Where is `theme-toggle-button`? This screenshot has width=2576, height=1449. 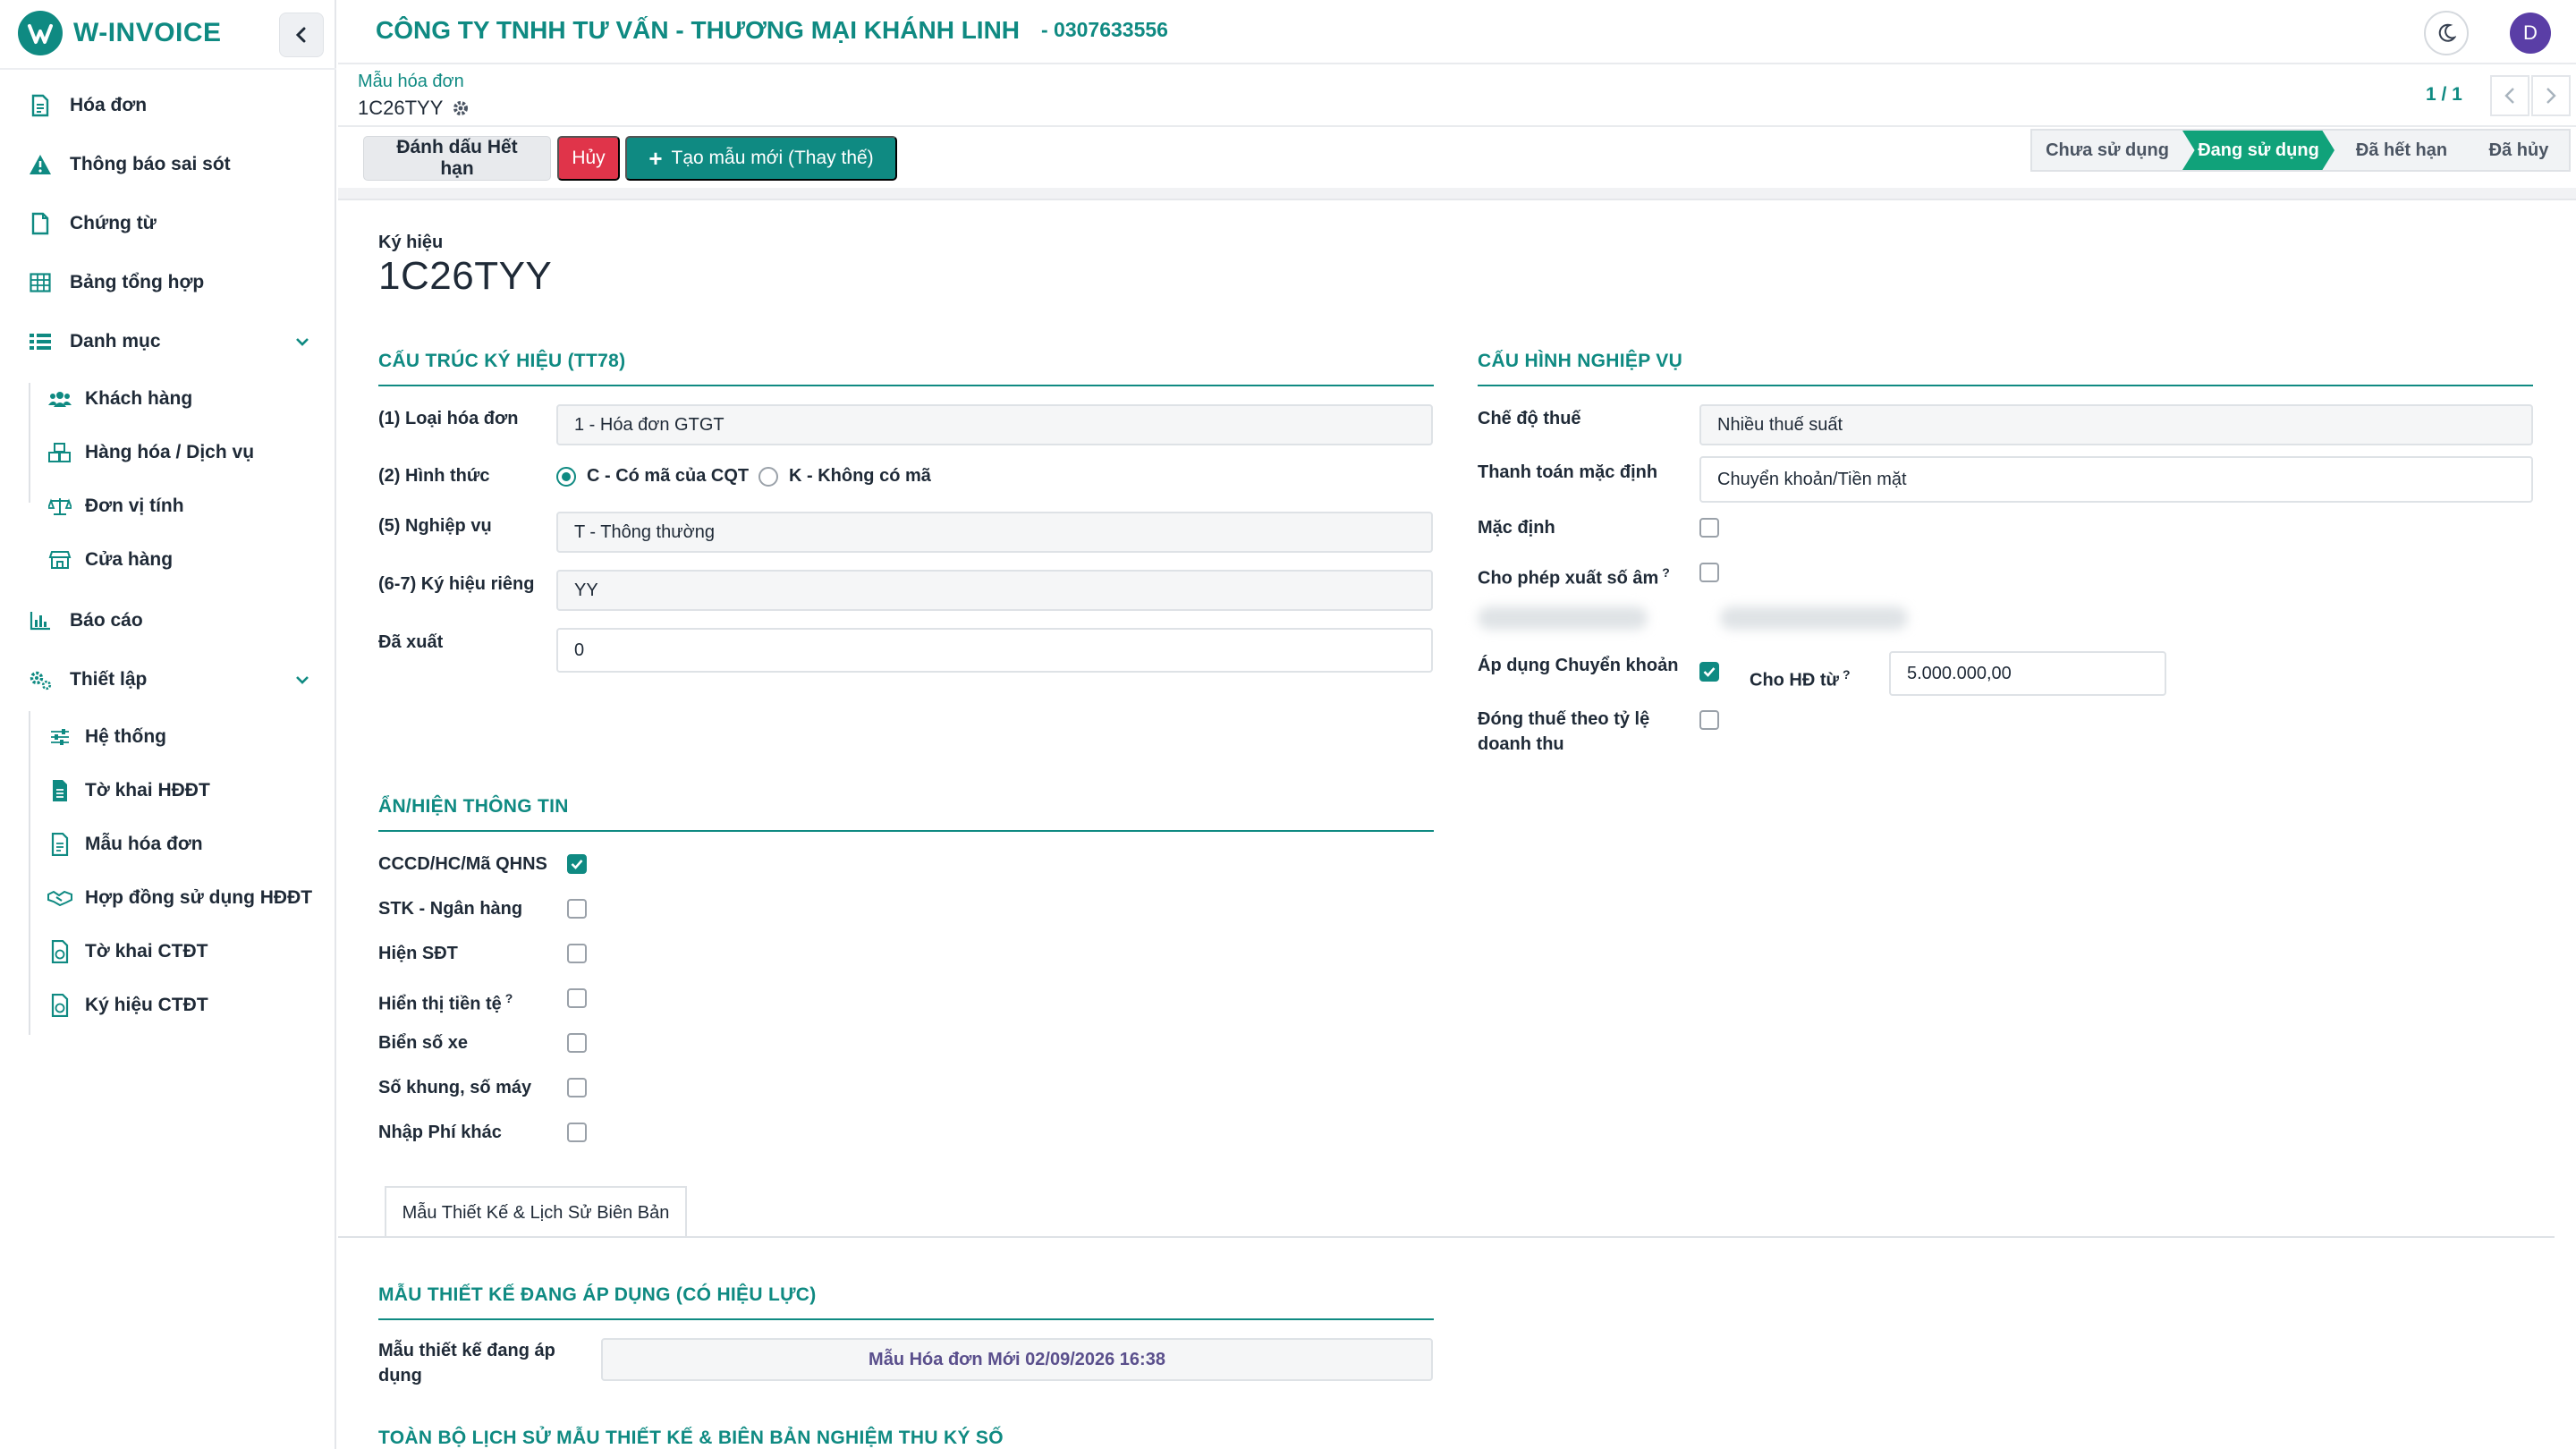
theme-toggle-button is located at coordinates (2446, 33).